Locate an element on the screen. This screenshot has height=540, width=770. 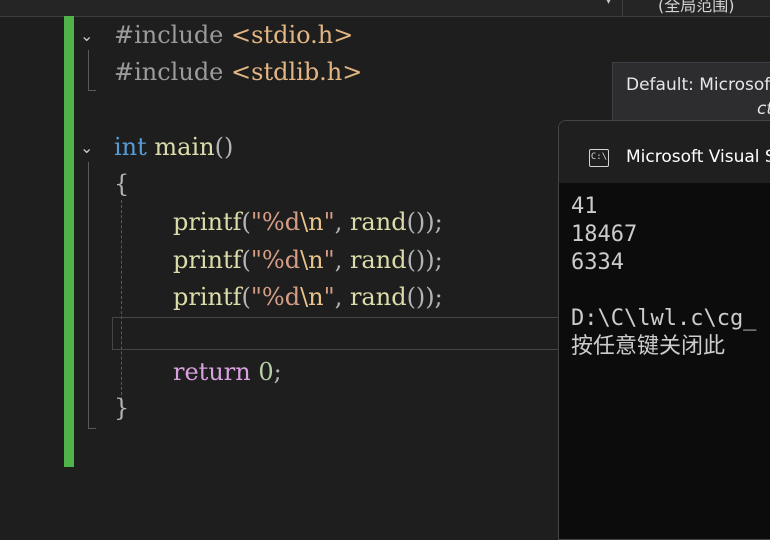
main-fold-guide-end is located at coordinates (92, 428).